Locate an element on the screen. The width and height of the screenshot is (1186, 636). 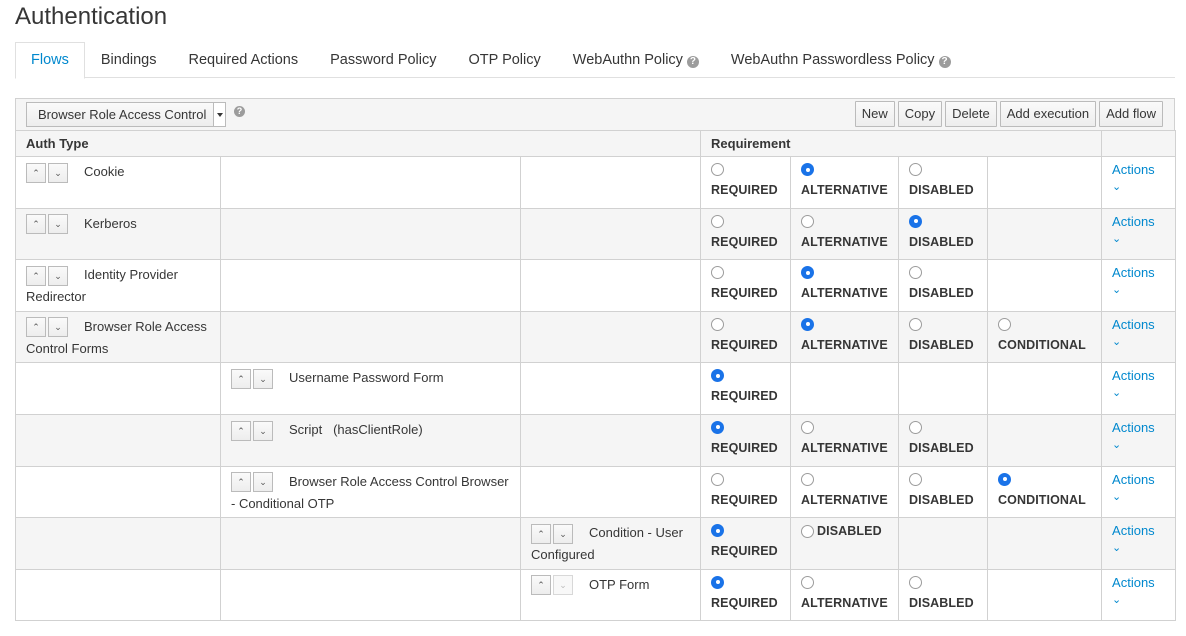
requirement-cell is located at coordinates (845, 388).